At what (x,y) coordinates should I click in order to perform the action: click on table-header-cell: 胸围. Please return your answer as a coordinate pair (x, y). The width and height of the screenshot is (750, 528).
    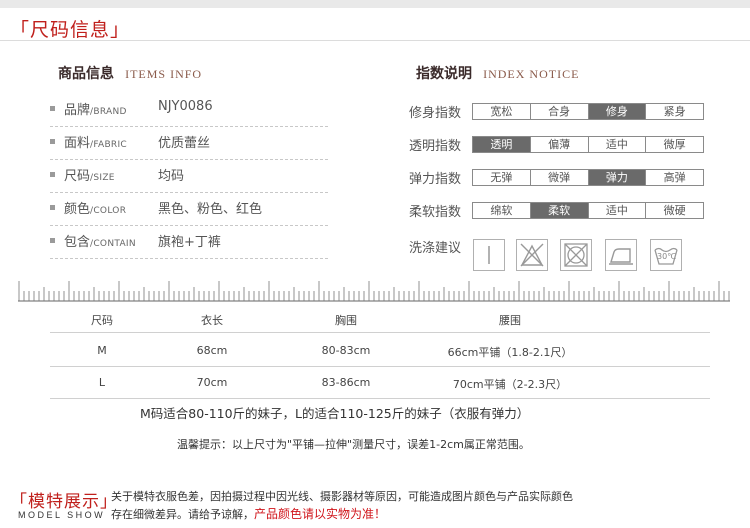
    Looking at the image, I should click on (346, 320).